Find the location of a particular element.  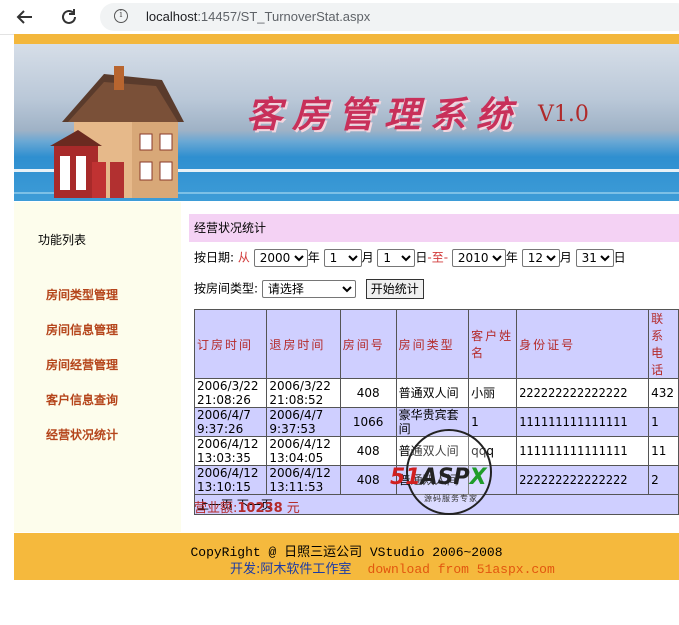

checkout-cell: 2006/3/22 21:08:52 is located at coordinates (303, 393).